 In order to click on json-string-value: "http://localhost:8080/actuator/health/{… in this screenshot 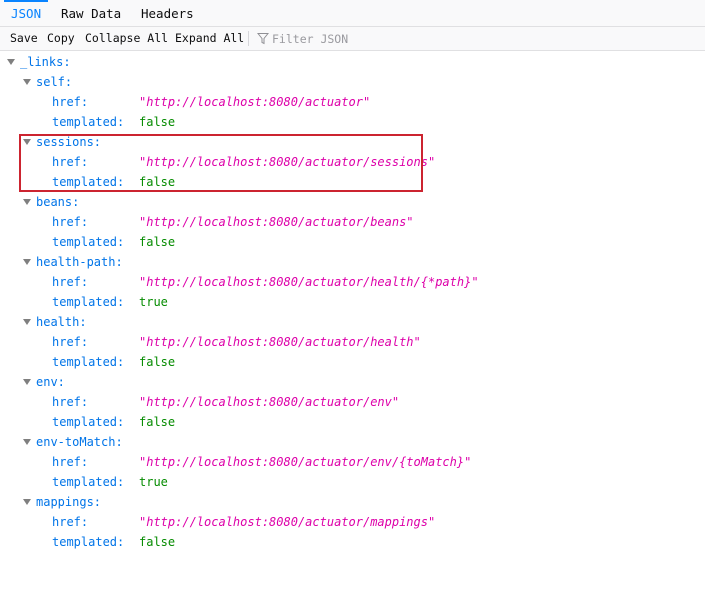, I will do `click(309, 282)`.